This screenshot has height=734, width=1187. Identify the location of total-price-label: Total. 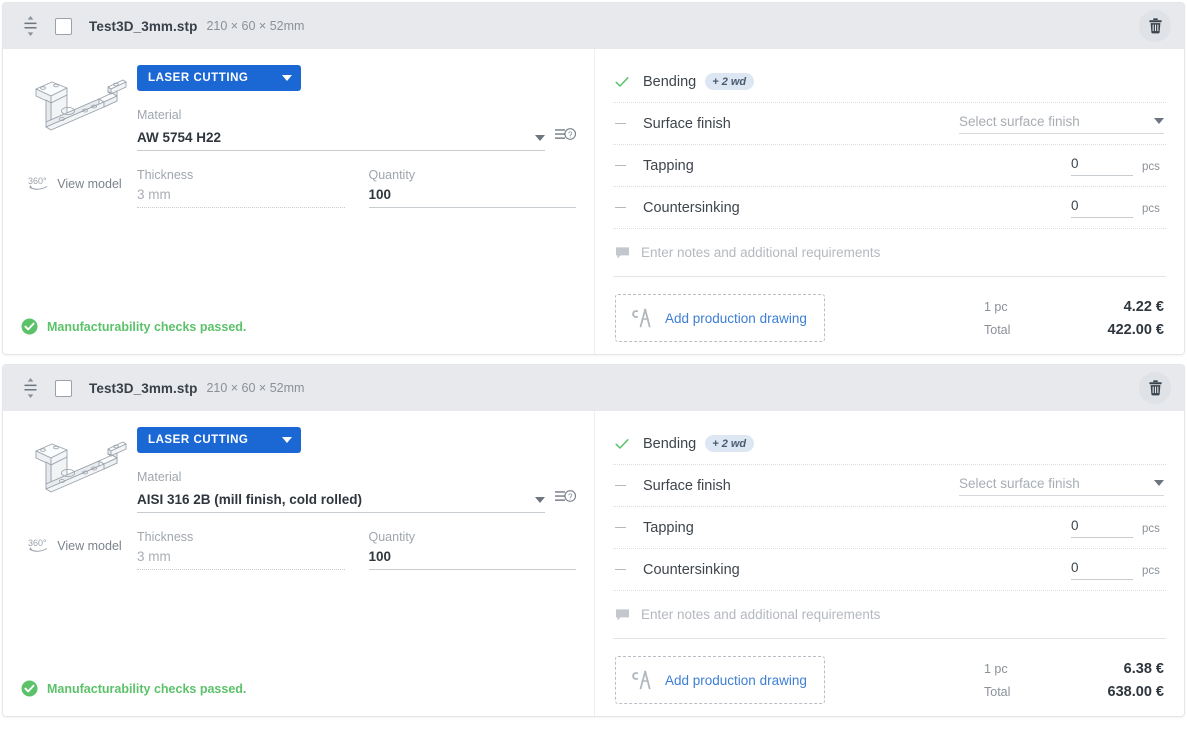
(997, 329).